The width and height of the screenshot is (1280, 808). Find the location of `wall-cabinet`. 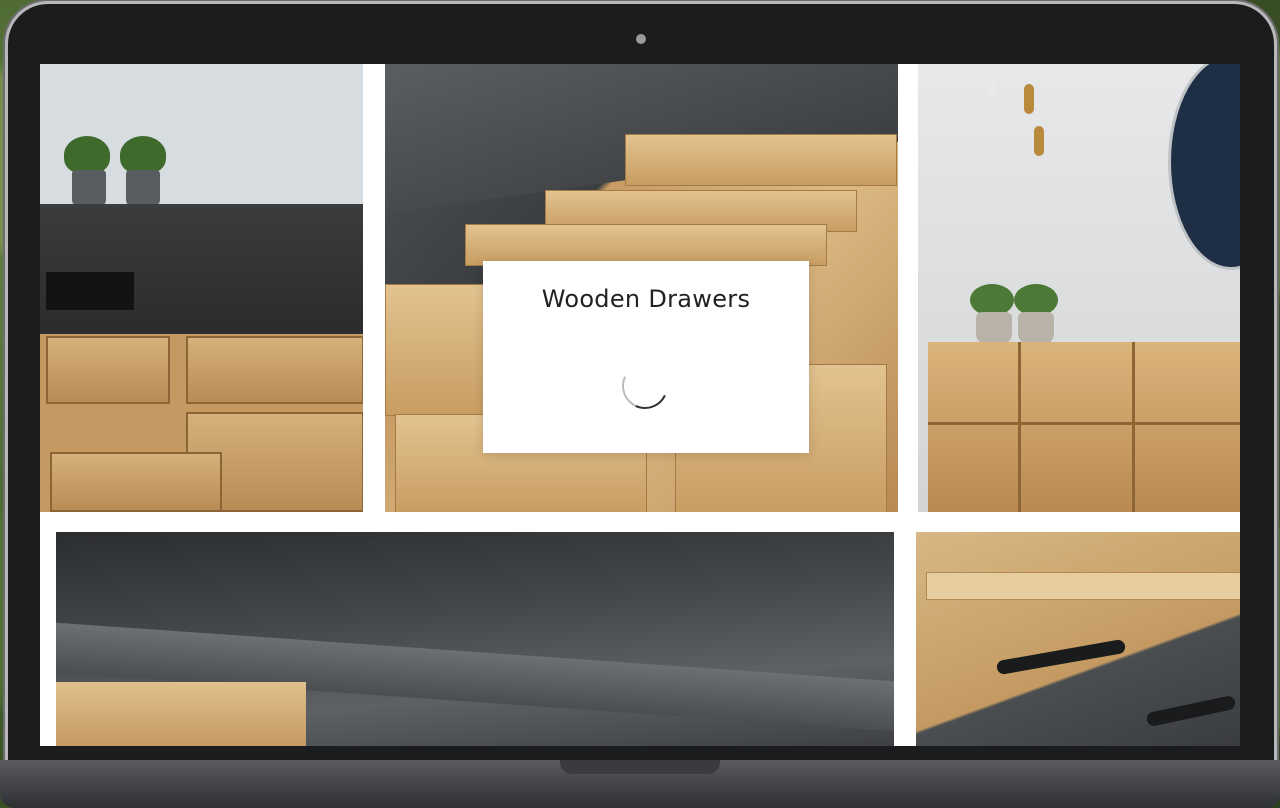

wall-cabinet is located at coordinates (1084, 427).